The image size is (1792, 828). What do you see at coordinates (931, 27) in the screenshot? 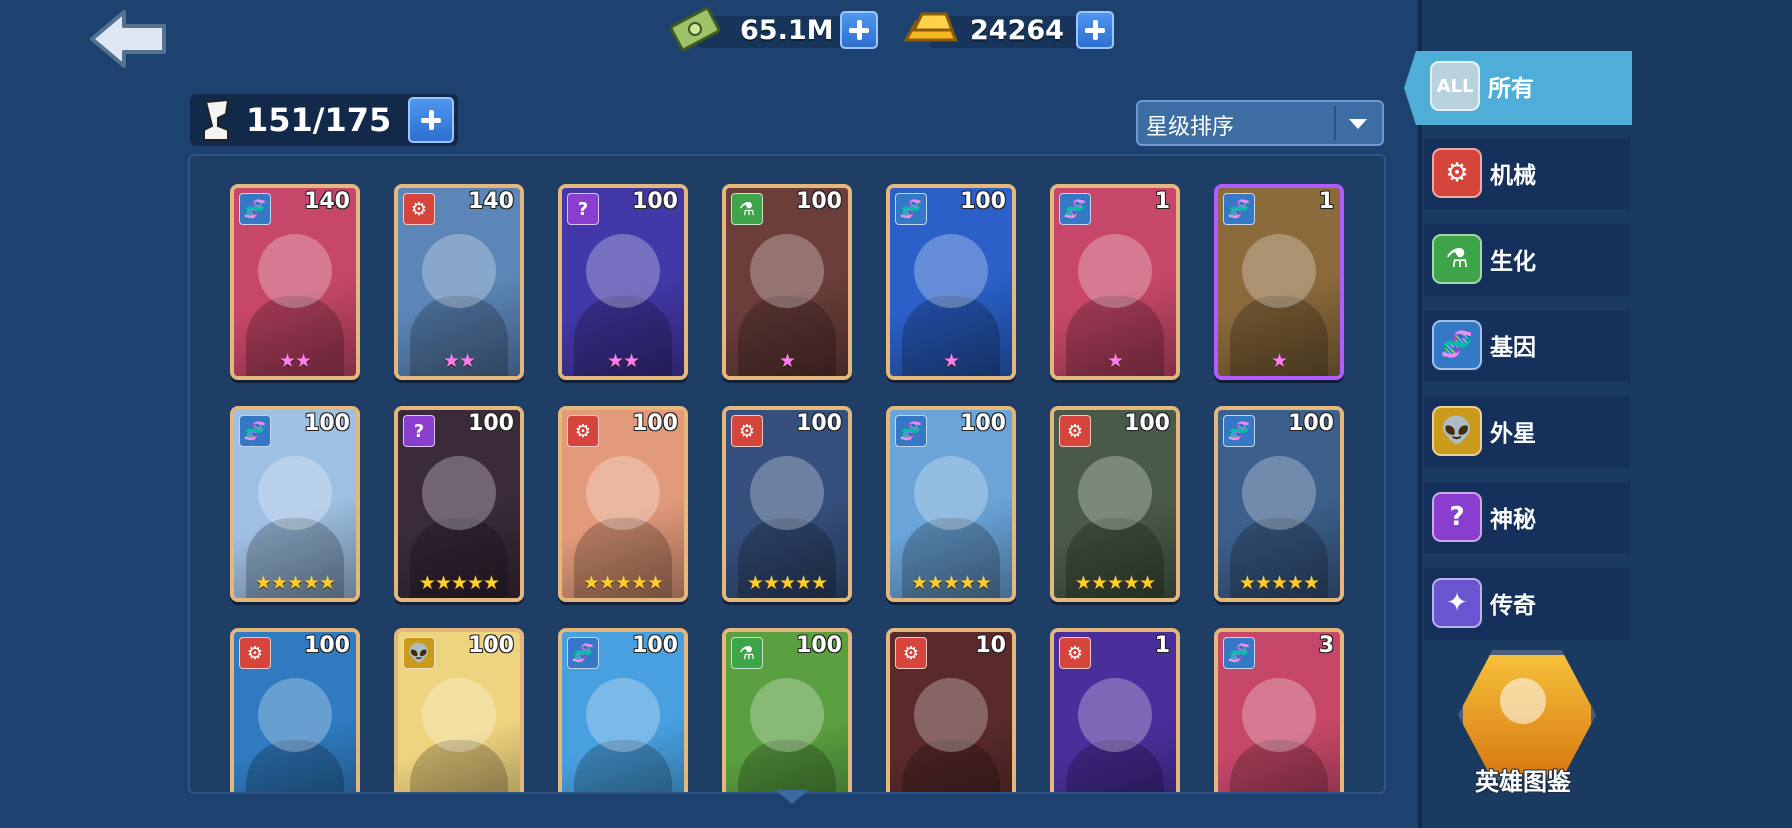
I see `gold-bar-icon` at bounding box center [931, 27].